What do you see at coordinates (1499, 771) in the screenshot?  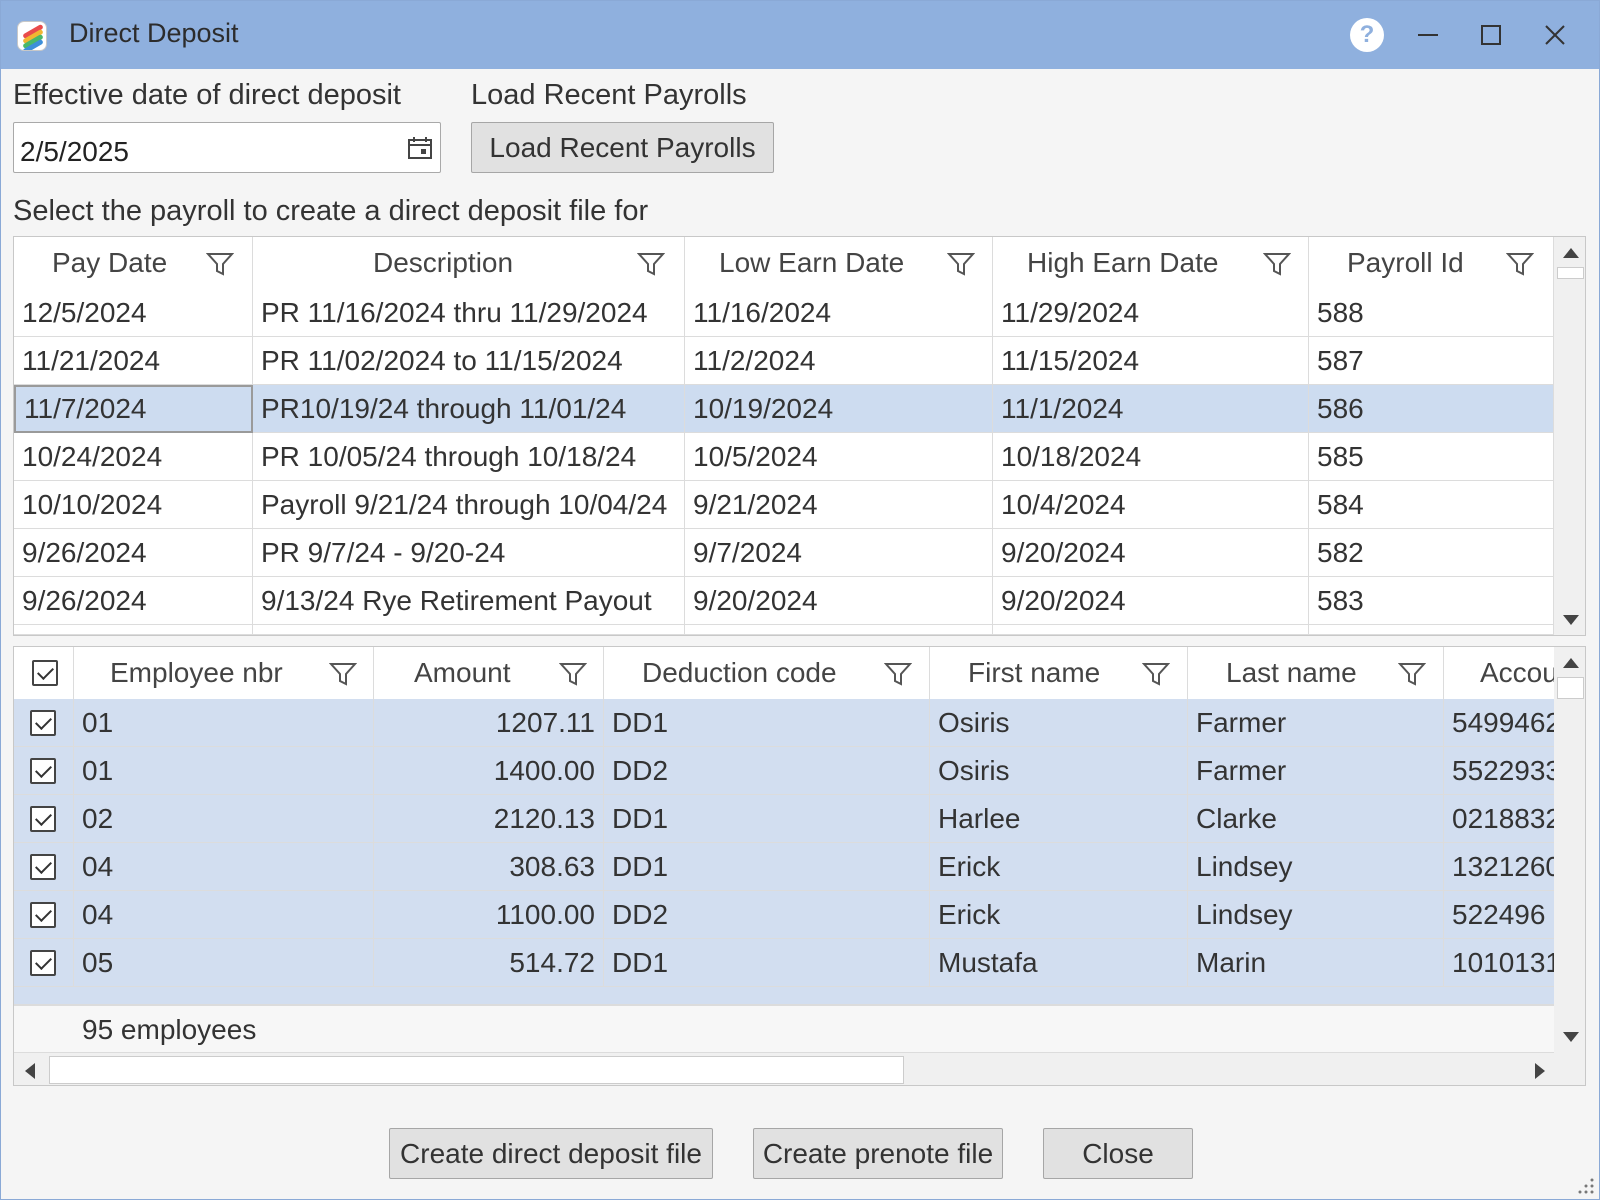 I see `employee-cell-account: 5522933` at bounding box center [1499, 771].